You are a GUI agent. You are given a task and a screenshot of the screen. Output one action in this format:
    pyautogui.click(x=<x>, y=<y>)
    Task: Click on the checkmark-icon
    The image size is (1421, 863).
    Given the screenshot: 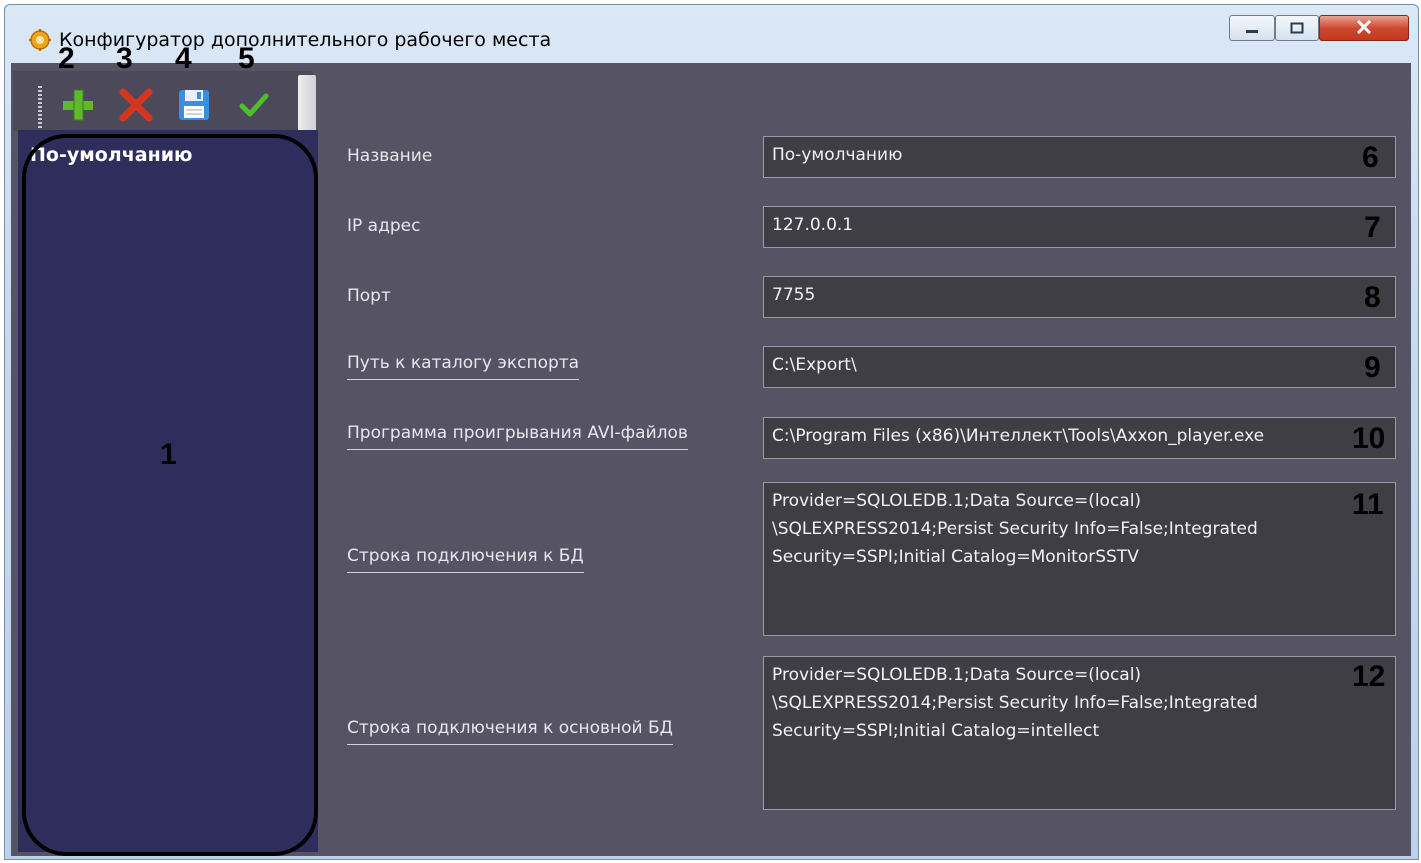 What is the action you would take?
    pyautogui.click(x=254, y=107)
    